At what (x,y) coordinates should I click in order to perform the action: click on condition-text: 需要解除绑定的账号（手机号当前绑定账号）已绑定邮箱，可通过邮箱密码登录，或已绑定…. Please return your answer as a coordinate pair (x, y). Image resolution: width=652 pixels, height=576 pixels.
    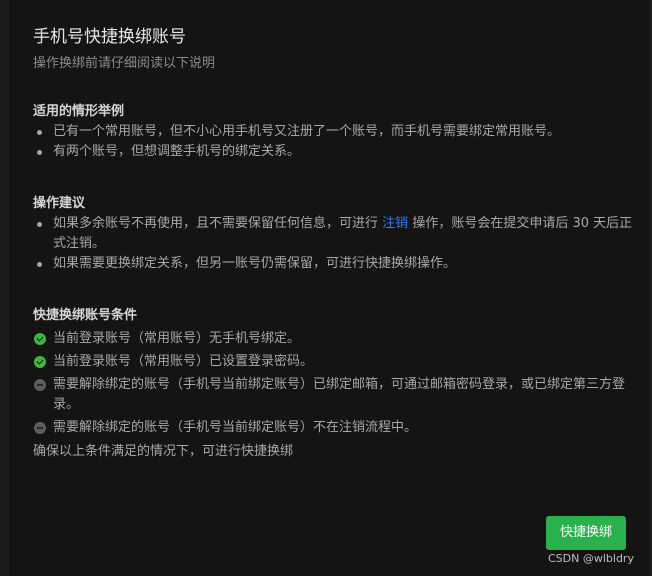
    Looking at the image, I should click on (339, 394).